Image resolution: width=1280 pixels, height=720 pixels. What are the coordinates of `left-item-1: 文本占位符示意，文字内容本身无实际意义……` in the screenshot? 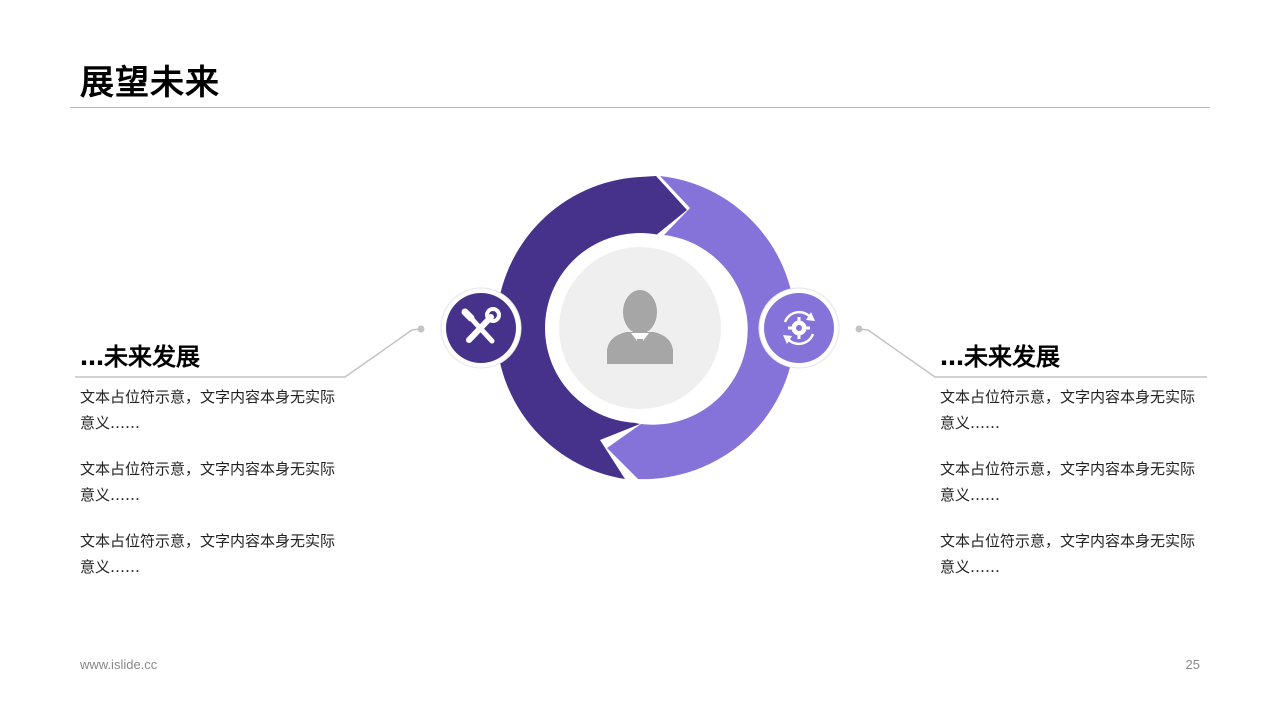 It's located at (208, 410).